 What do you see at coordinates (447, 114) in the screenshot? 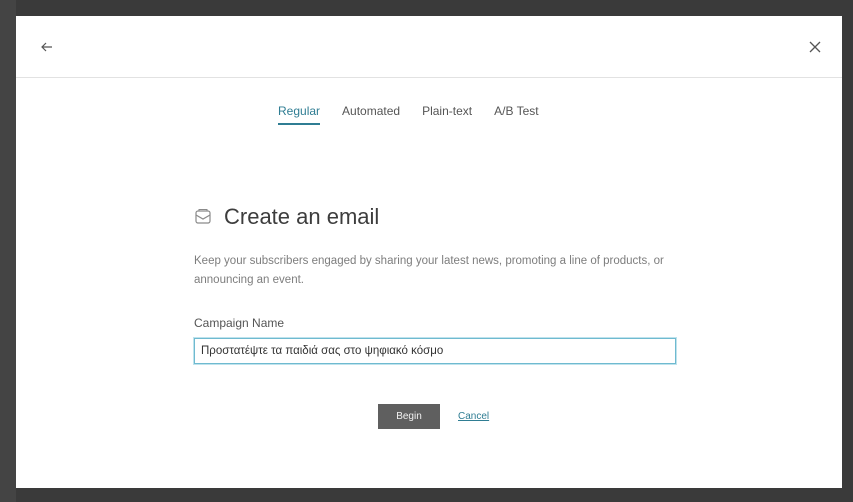
I see `tab-plain-text: Plain-text` at bounding box center [447, 114].